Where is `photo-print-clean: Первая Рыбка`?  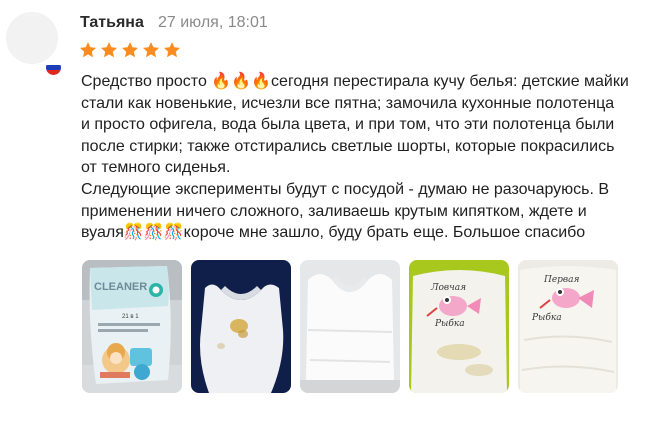
photo-print-clean: Первая Рыбка is located at coordinates (568, 326).